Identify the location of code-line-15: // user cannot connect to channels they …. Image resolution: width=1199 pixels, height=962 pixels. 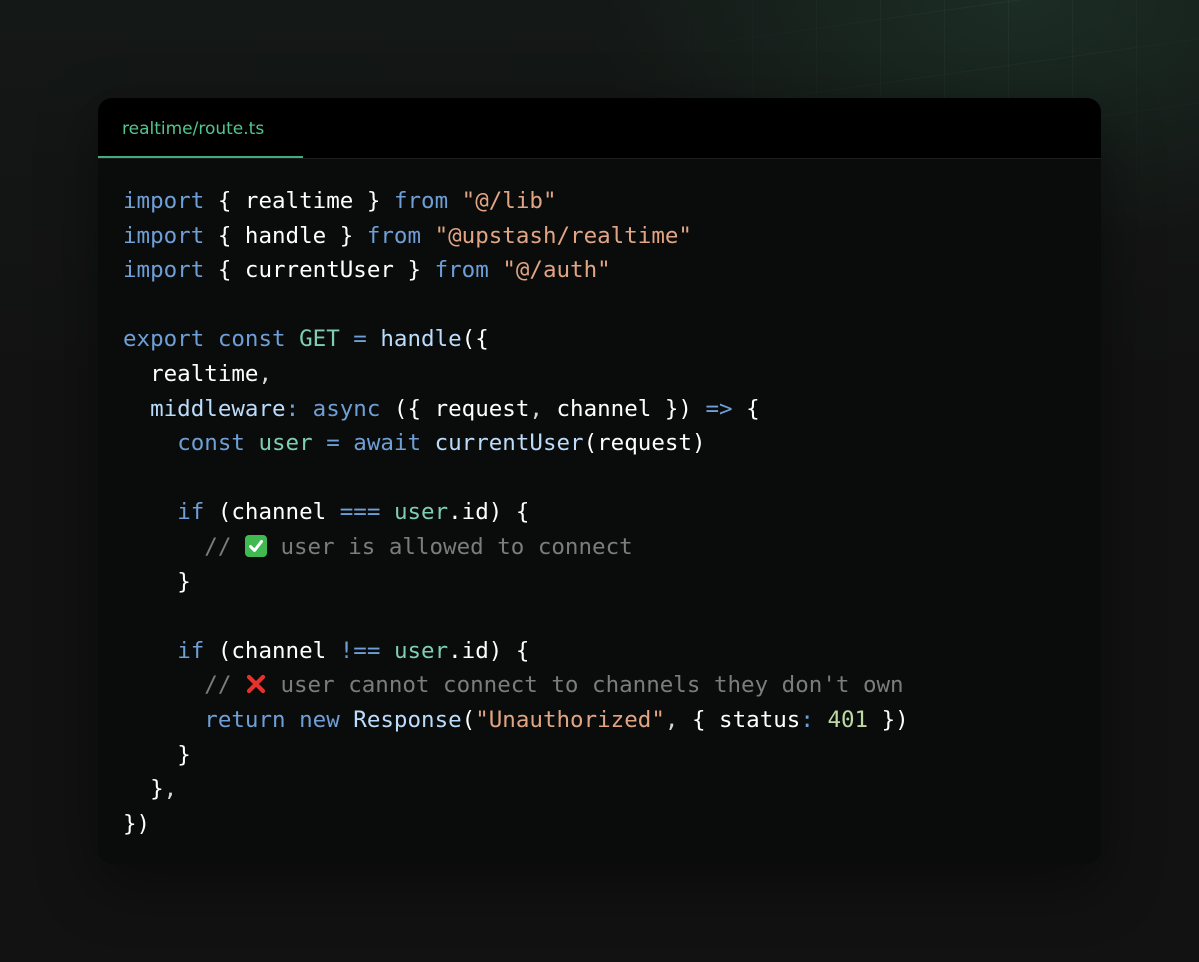
(516, 685).